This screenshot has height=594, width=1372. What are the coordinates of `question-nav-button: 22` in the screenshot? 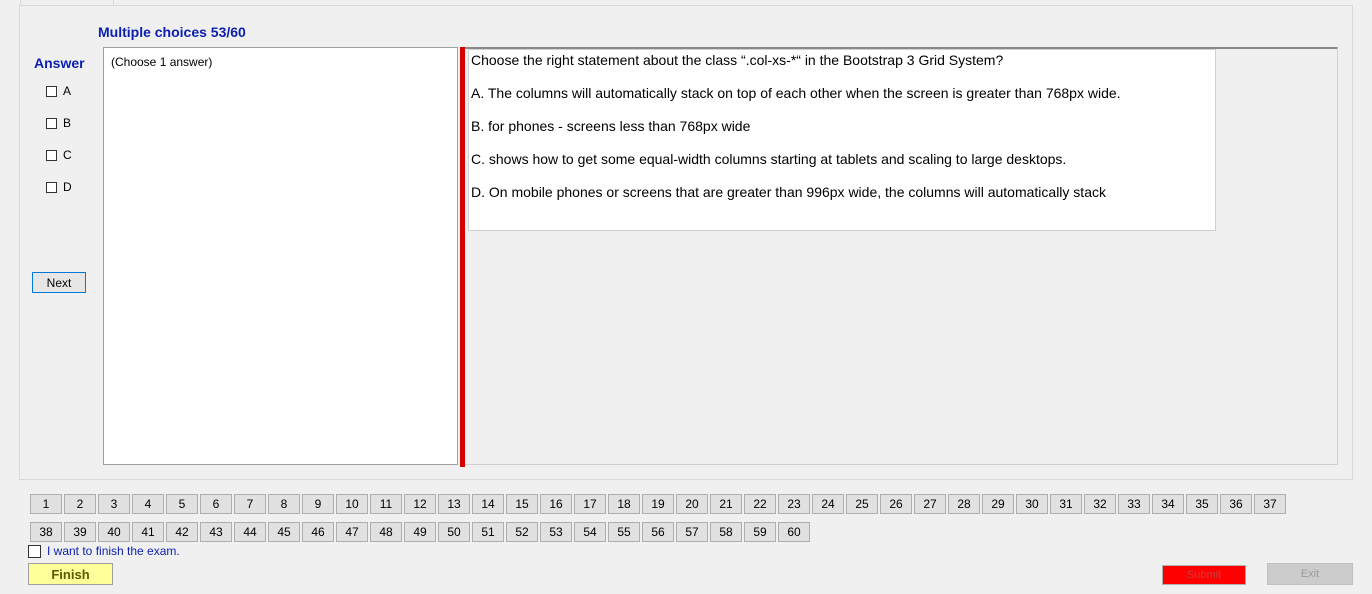 It's located at (760, 504).